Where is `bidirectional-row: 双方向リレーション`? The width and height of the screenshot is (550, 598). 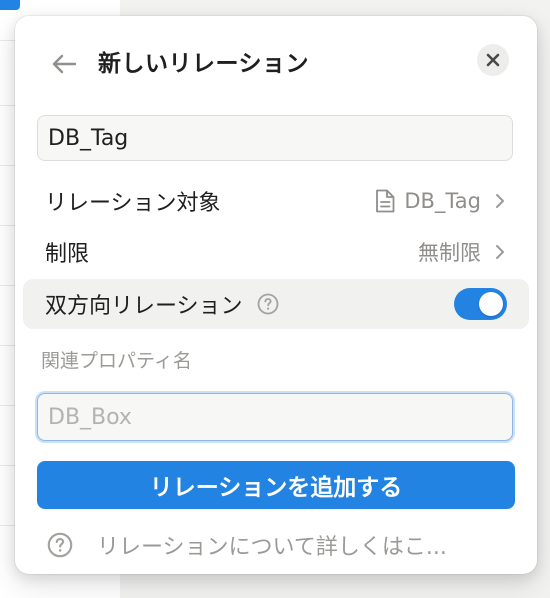
bidirectional-row: 双方向リレーション is located at coordinates (276, 304).